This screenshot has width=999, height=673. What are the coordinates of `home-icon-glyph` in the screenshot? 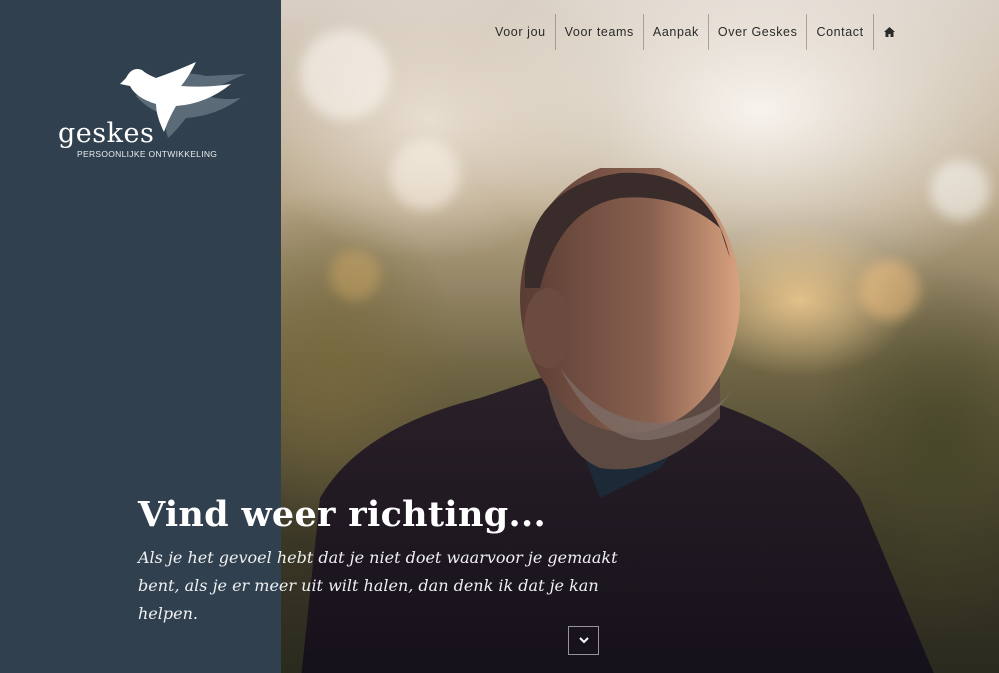 It's located at (890, 32).